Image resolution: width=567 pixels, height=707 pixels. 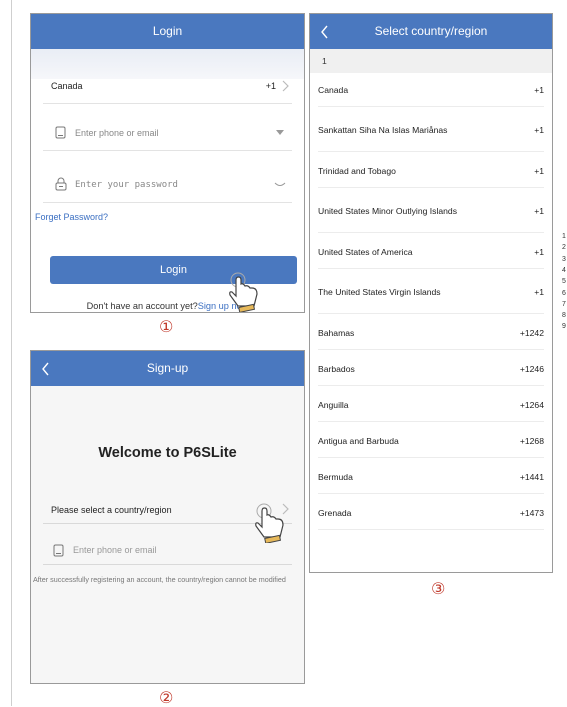 I want to click on signup-app-bar: Sign-up, so click(x=167, y=368).